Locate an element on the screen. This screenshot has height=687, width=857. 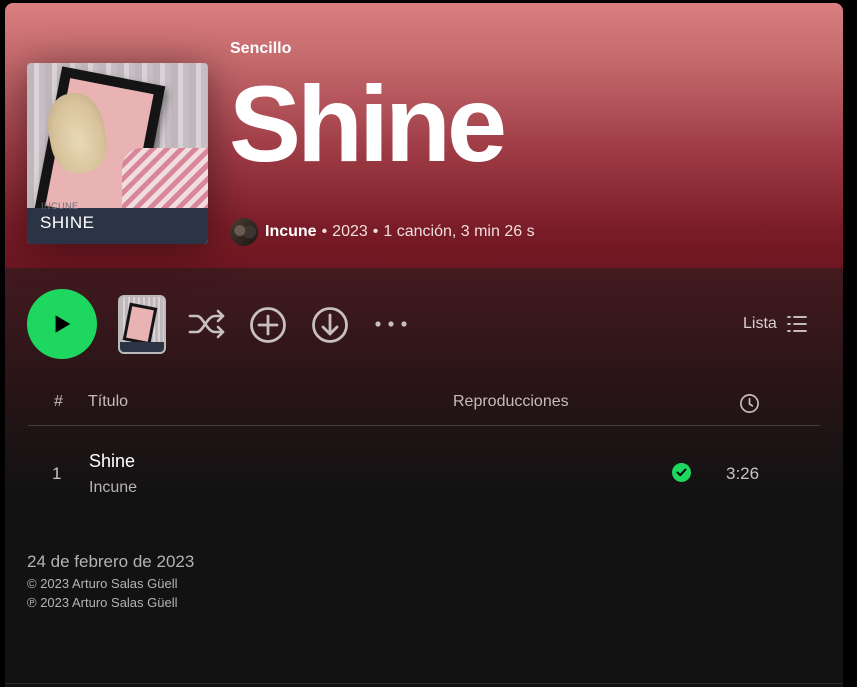
track-title: Shine is located at coordinates (112, 461).